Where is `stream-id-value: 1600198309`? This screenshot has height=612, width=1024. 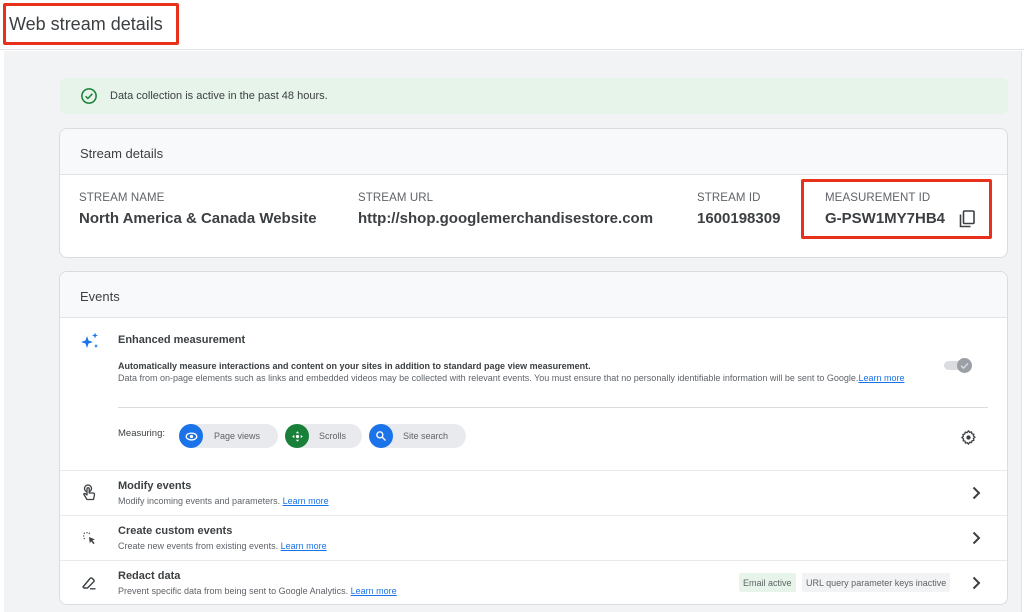 stream-id-value: 1600198309 is located at coordinates (739, 218).